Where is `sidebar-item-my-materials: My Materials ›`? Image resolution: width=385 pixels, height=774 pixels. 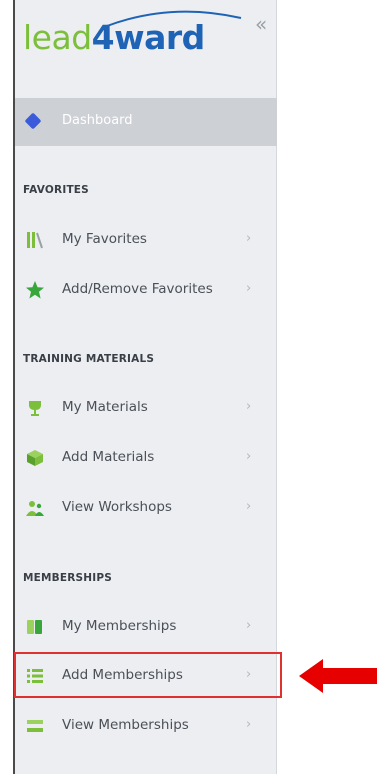
sidebar-item-my-materials: My Materials › is located at coordinates (146, 408).